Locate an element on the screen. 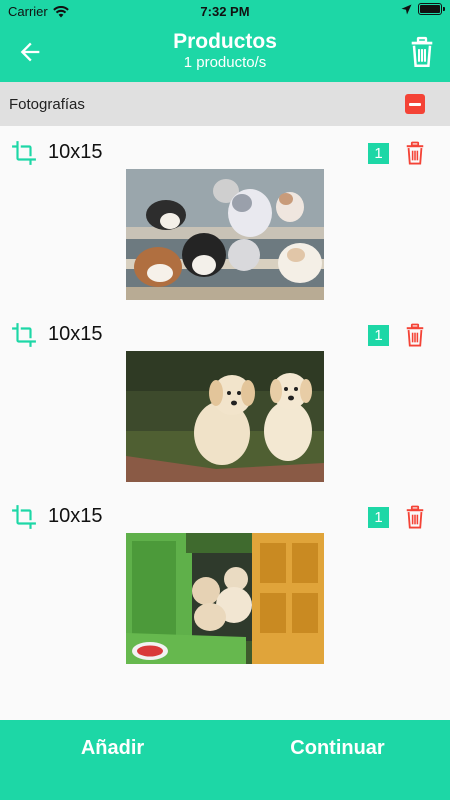 Image resolution: width=450 pixels, height=800 pixels. status-clock: 7:32 PM is located at coordinates (225, 11).